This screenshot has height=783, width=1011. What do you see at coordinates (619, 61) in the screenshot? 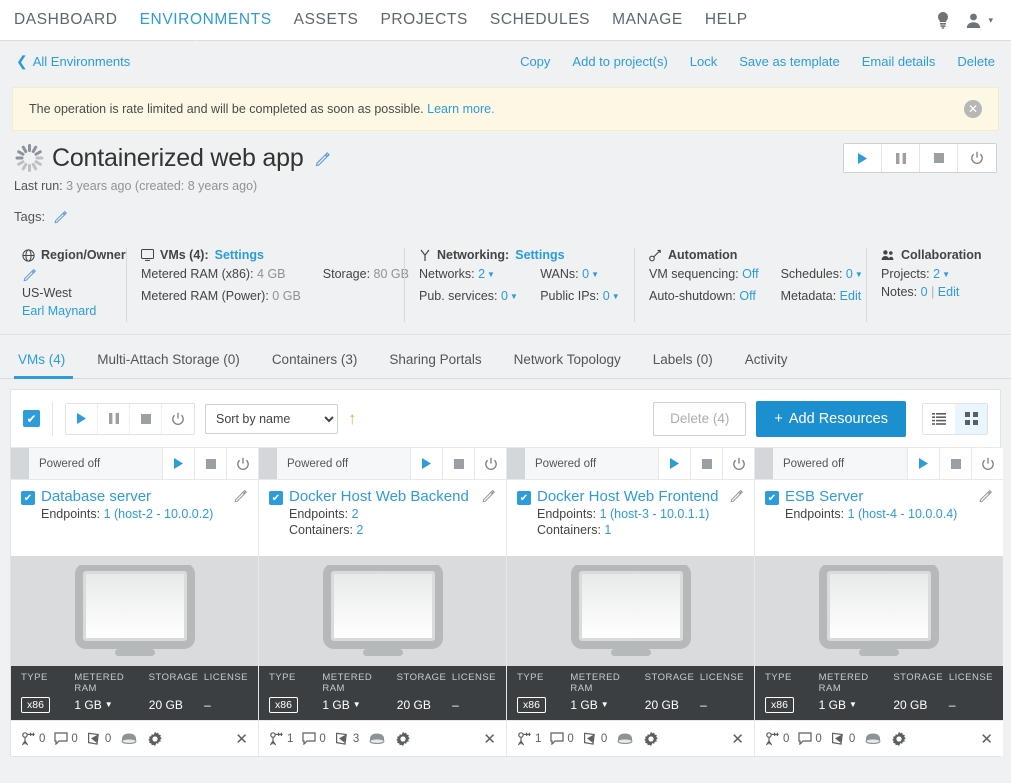
I see `breadcrumb-action-addtoprojects: Add to project(s)` at bounding box center [619, 61].